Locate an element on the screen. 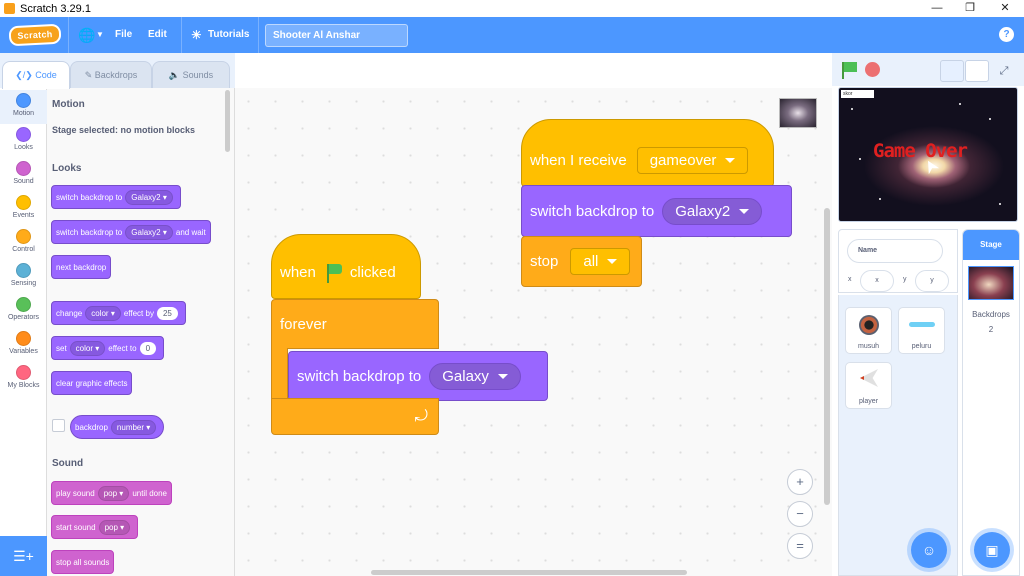  minimize-button: — is located at coordinates (937, 8).